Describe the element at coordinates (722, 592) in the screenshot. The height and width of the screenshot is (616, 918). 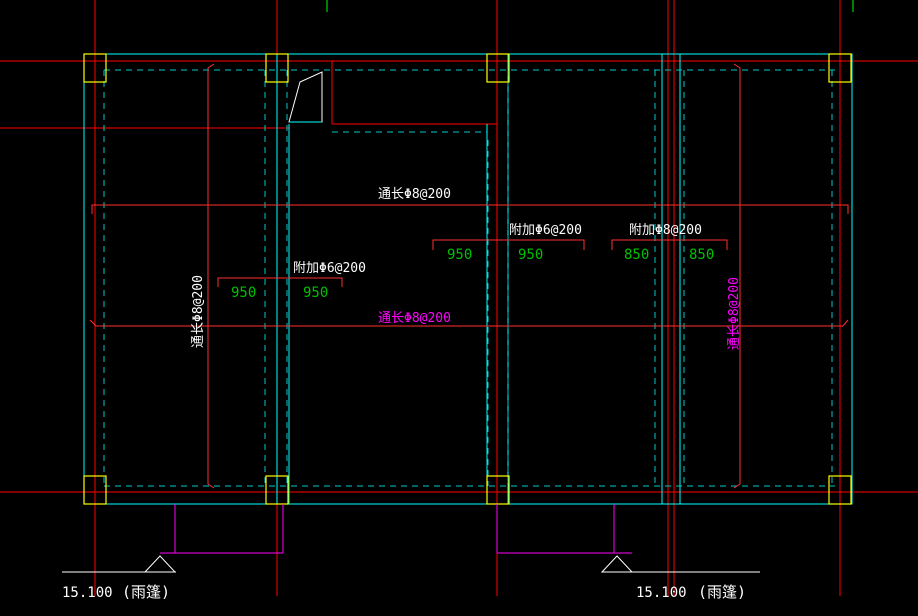
I see `elevation-right-note: (雨篷)` at that location.